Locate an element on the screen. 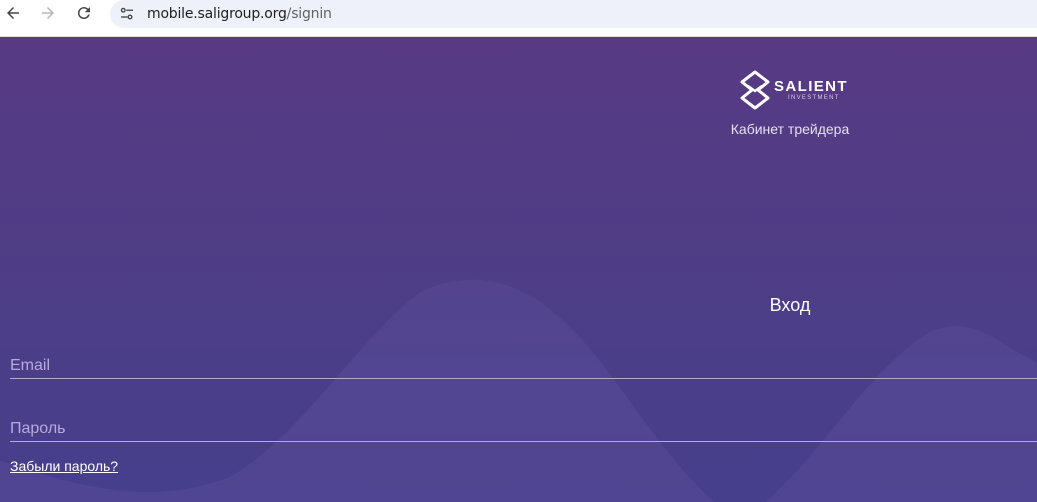  email-input is located at coordinates (523, 363).